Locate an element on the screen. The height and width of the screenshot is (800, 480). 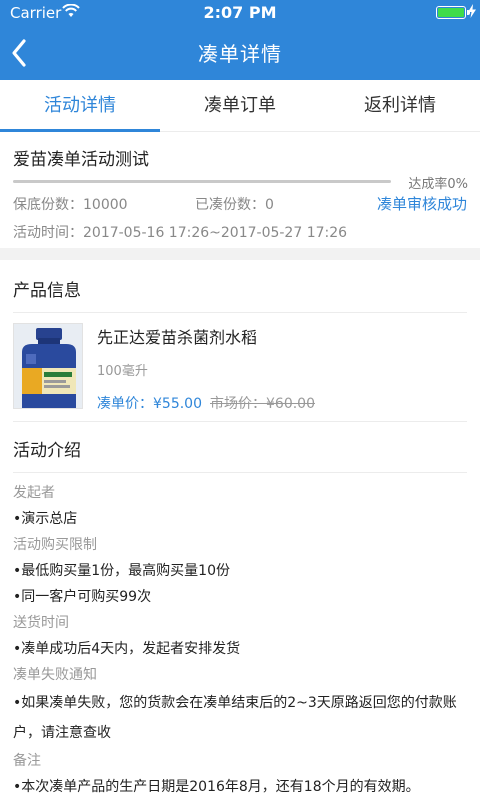
group-price-value: ¥55.00 is located at coordinates (177, 404).